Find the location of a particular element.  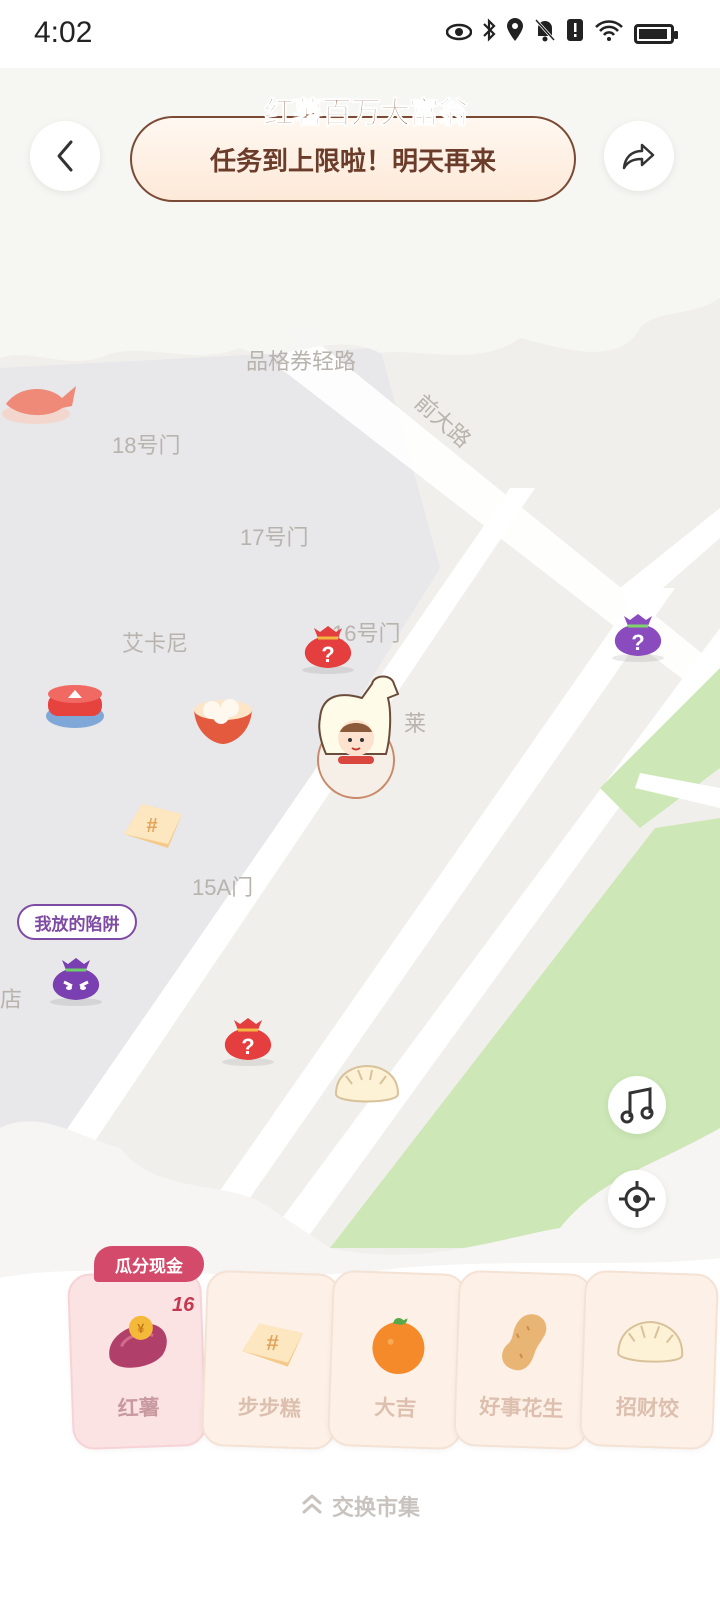

collection-panel: ¥ 红薯 # 步步糕 大吉 好事花生 招财饺 is located at coordinates (393, 1361).